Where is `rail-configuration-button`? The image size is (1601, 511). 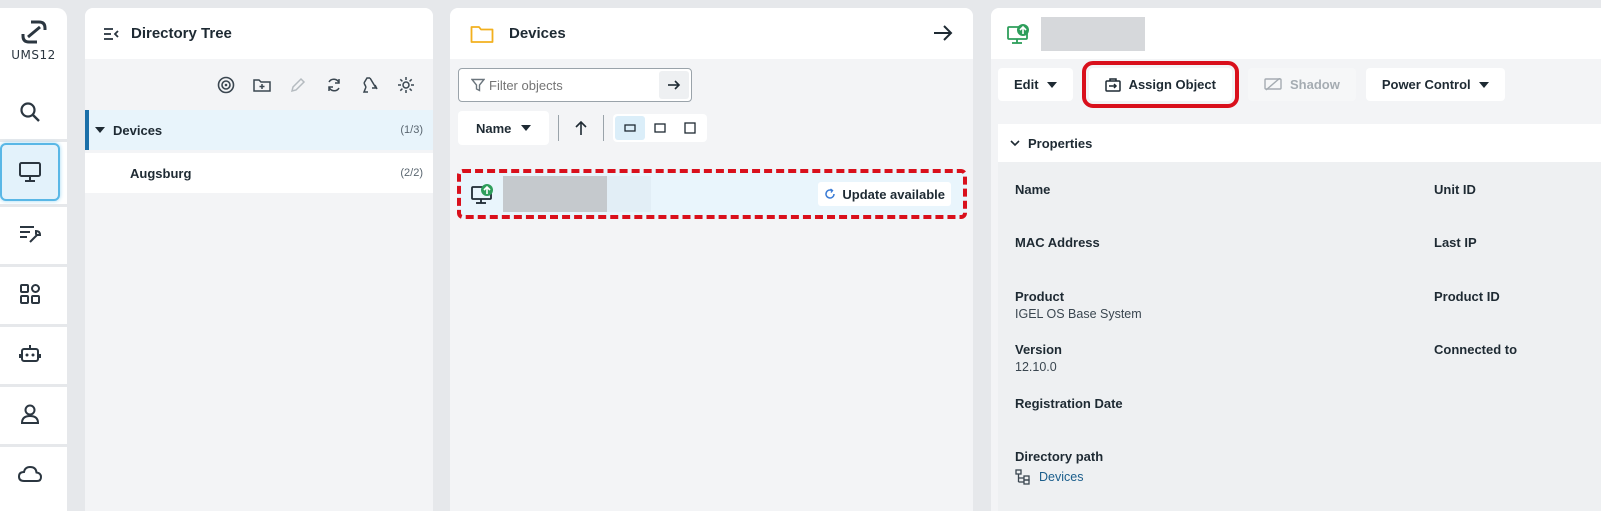
rail-configuration-button is located at coordinates (30, 234).